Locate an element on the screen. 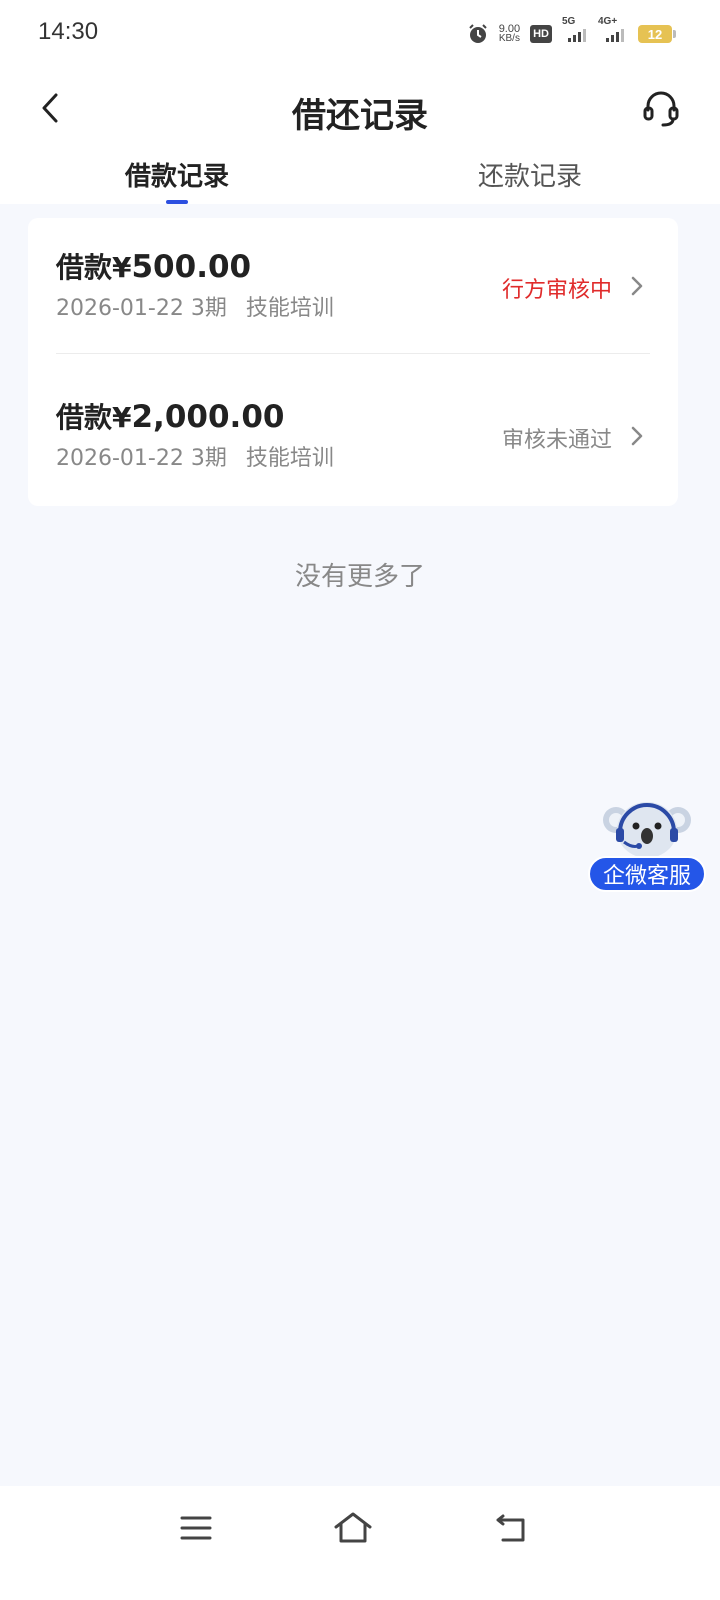 The width and height of the screenshot is (720, 1600). system-nav-bar is located at coordinates (360, 1543).